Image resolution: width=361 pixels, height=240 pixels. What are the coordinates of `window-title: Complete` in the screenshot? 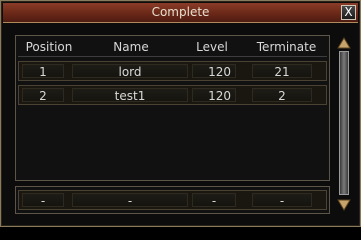 It's located at (180, 12).